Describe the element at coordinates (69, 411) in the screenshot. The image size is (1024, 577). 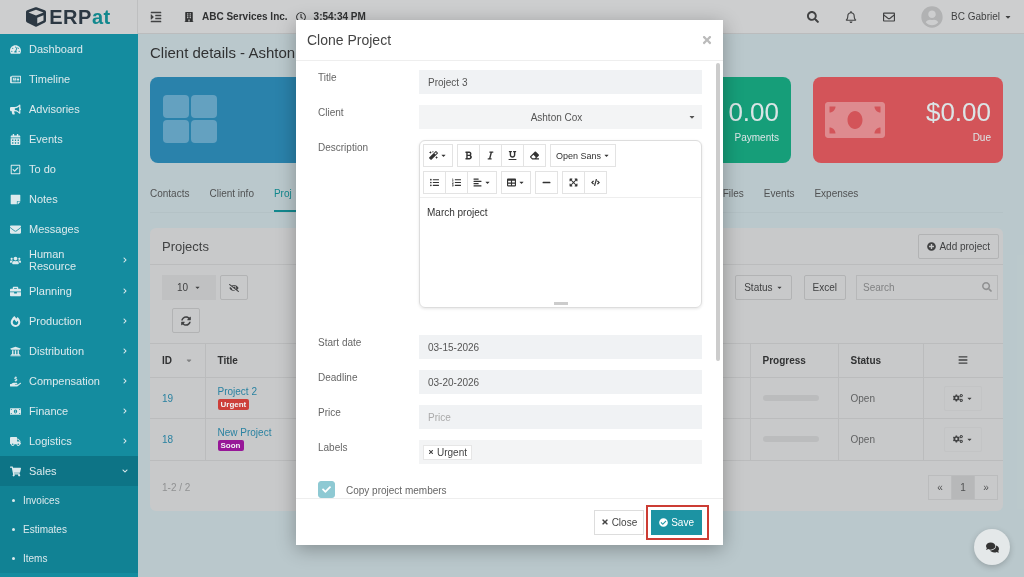
I see `sidebar-item: Finance` at that location.